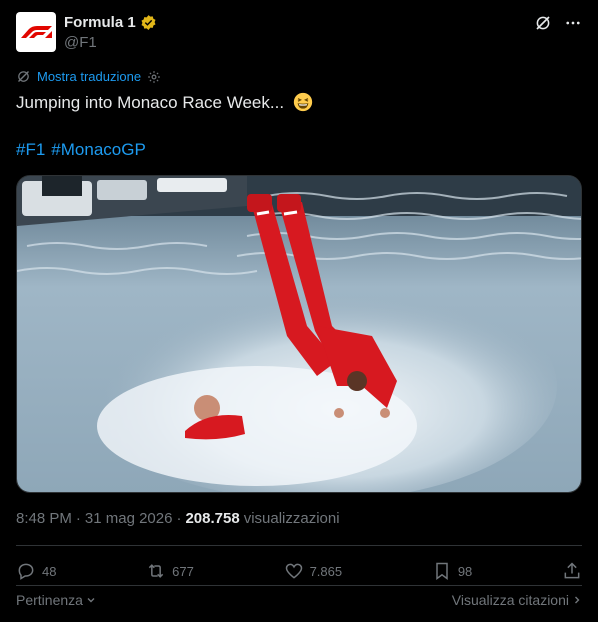 The width and height of the screenshot is (598, 622). What do you see at coordinates (49, 571) in the screenshot?
I see `reply-count: 48` at bounding box center [49, 571].